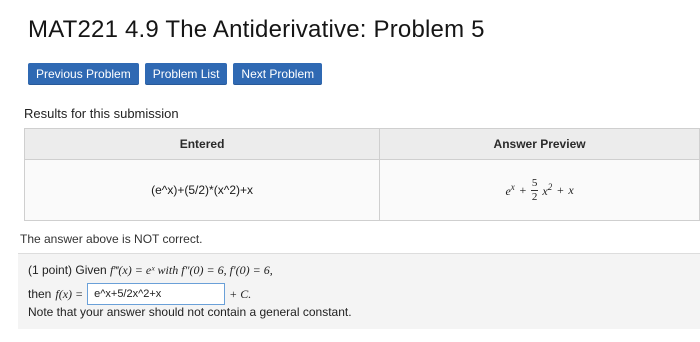  Describe the element at coordinates (510, 189) in the screenshot. I see `preview-term-exp: ex` at that location.